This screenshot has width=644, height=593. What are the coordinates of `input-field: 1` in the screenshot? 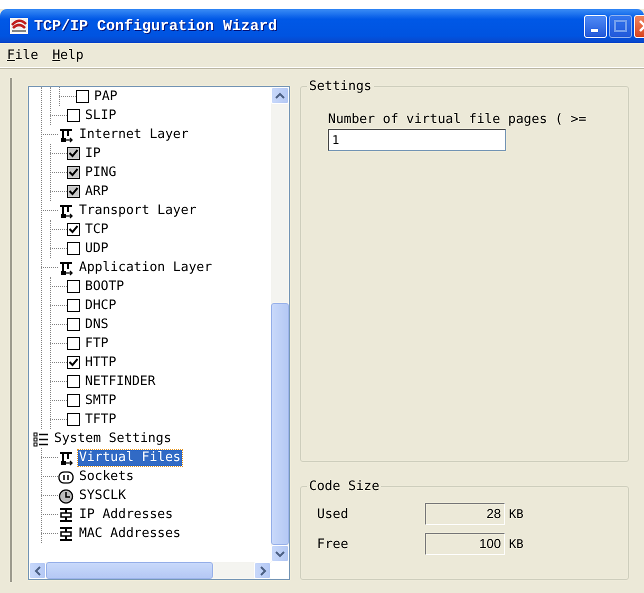 It's located at (417, 140).